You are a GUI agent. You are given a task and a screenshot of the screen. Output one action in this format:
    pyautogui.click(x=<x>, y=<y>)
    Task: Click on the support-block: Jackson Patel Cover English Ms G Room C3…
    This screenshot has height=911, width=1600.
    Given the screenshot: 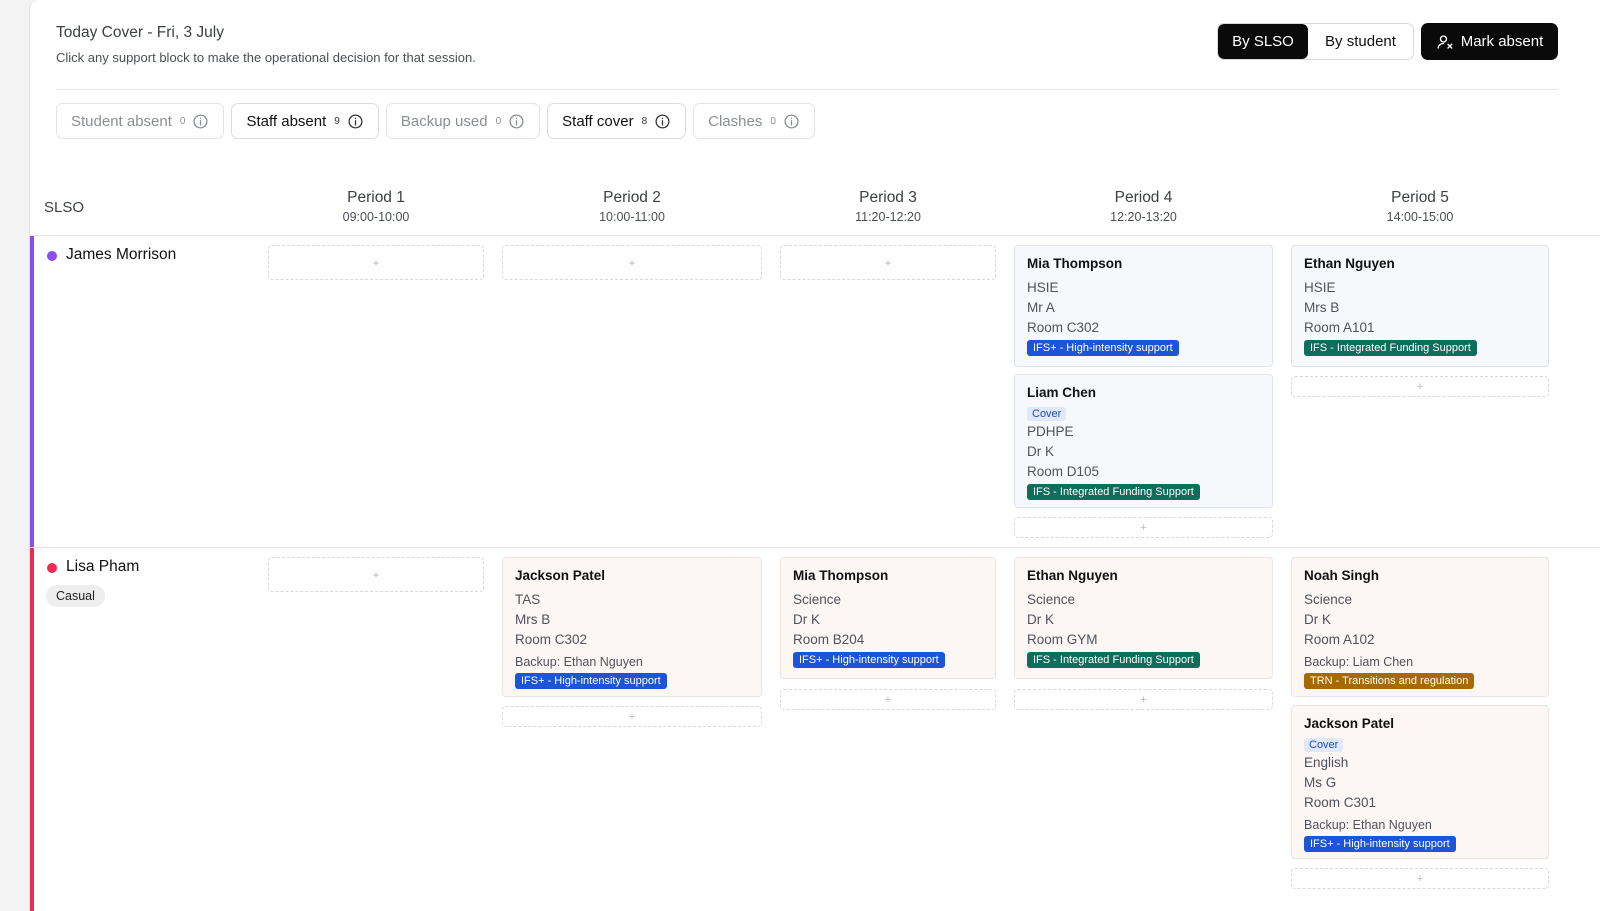 What is the action you would take?
    pyautogui.click(x=1420, y=782)
    